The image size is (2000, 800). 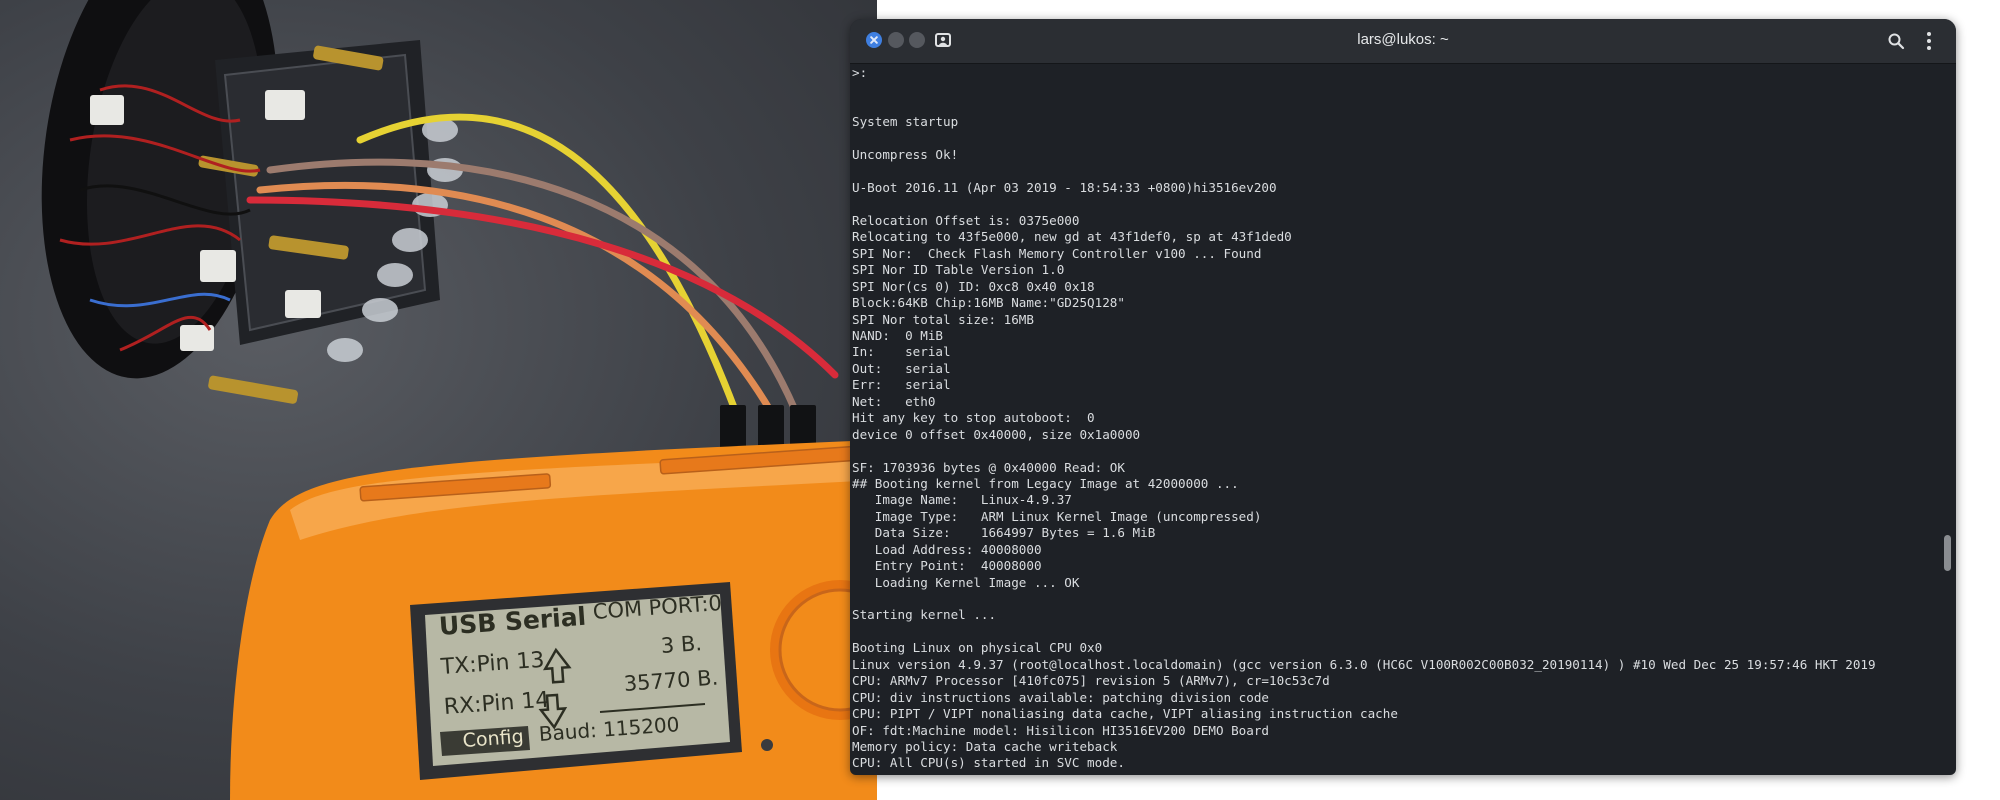 What do you see at coordinates (905, 122) in the screenshot?
I see `terminal-line: System startup` at bounding box center [905, 122].